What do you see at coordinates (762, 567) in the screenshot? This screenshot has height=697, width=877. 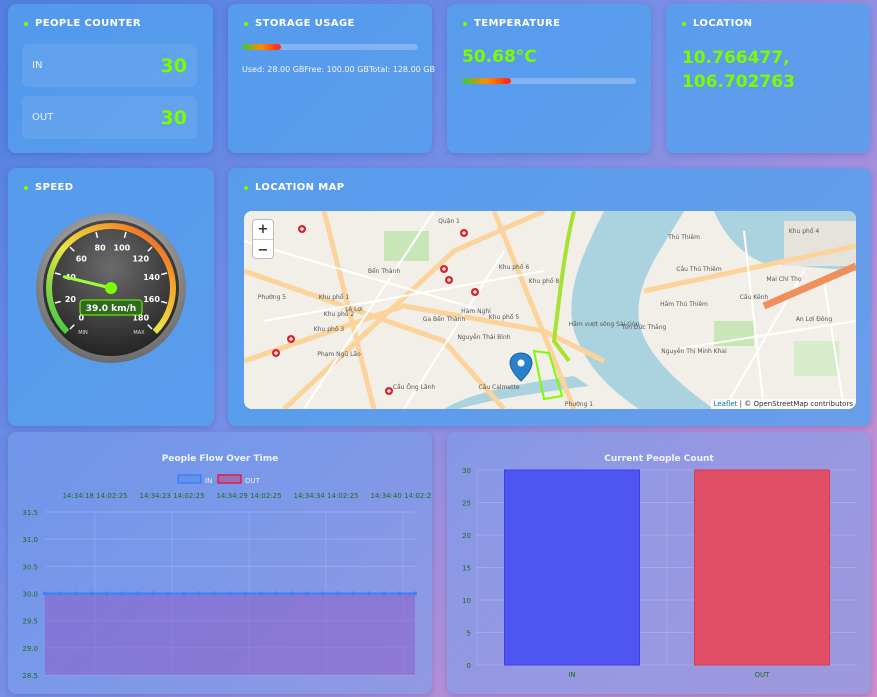 I see `bar-out` at bounding box center [762, 567].